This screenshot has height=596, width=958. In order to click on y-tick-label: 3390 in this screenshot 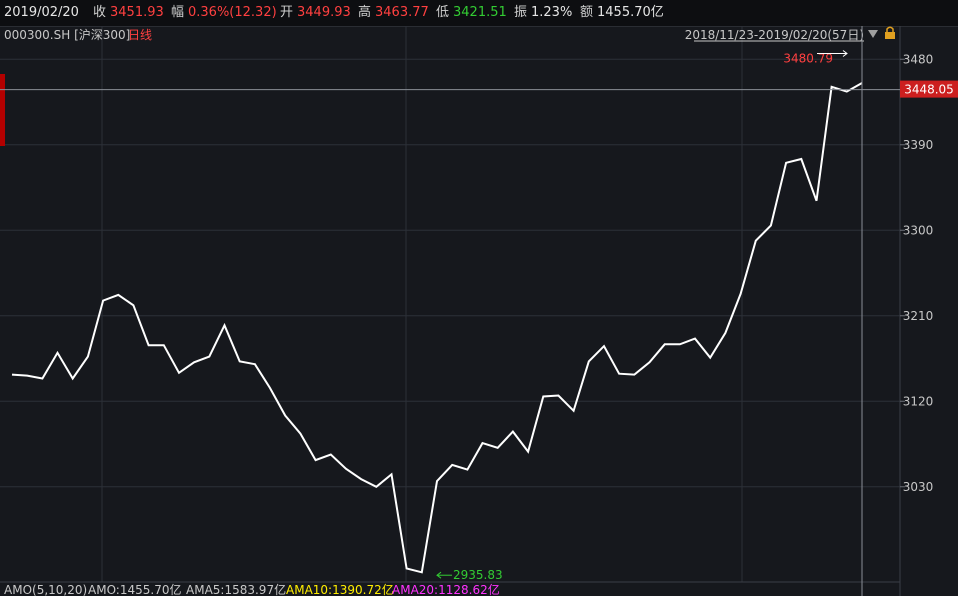, I will do `click(918, 145)`.